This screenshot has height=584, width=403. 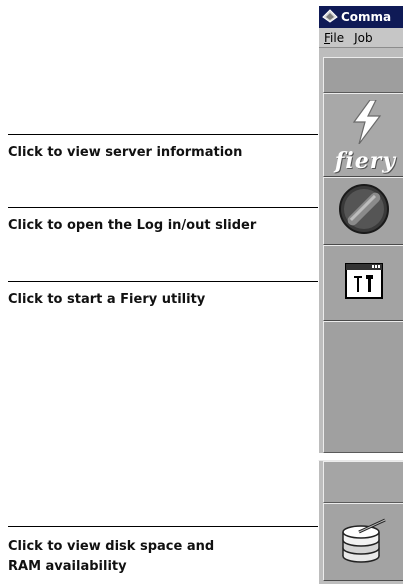 I want to click on fiery-utility-icon, so click(x=363, y=283).